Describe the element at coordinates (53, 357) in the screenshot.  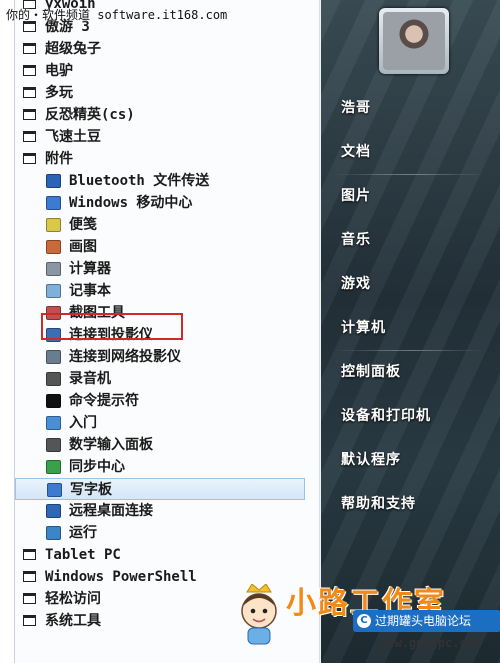
I see `network-projector-icon` at that location.